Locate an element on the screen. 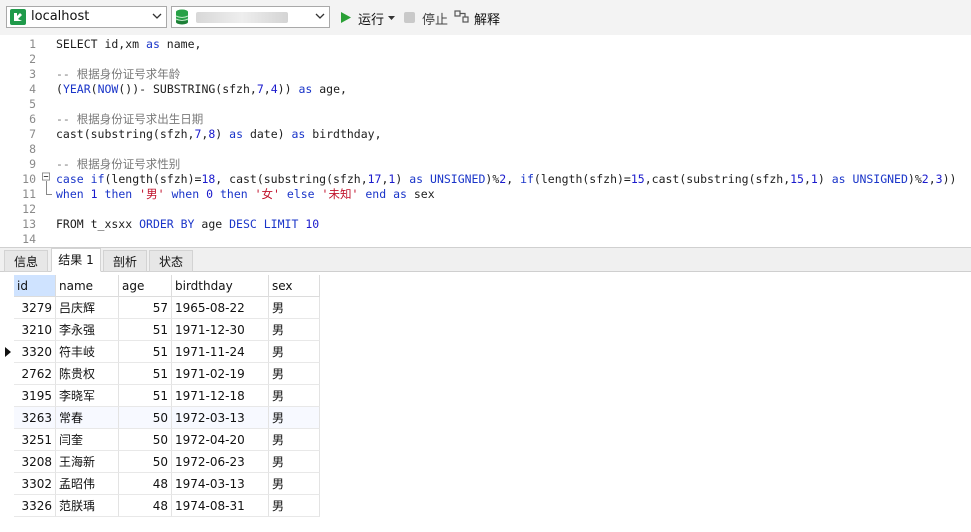  run-button: 运行 is located at coordinates (369, 17).